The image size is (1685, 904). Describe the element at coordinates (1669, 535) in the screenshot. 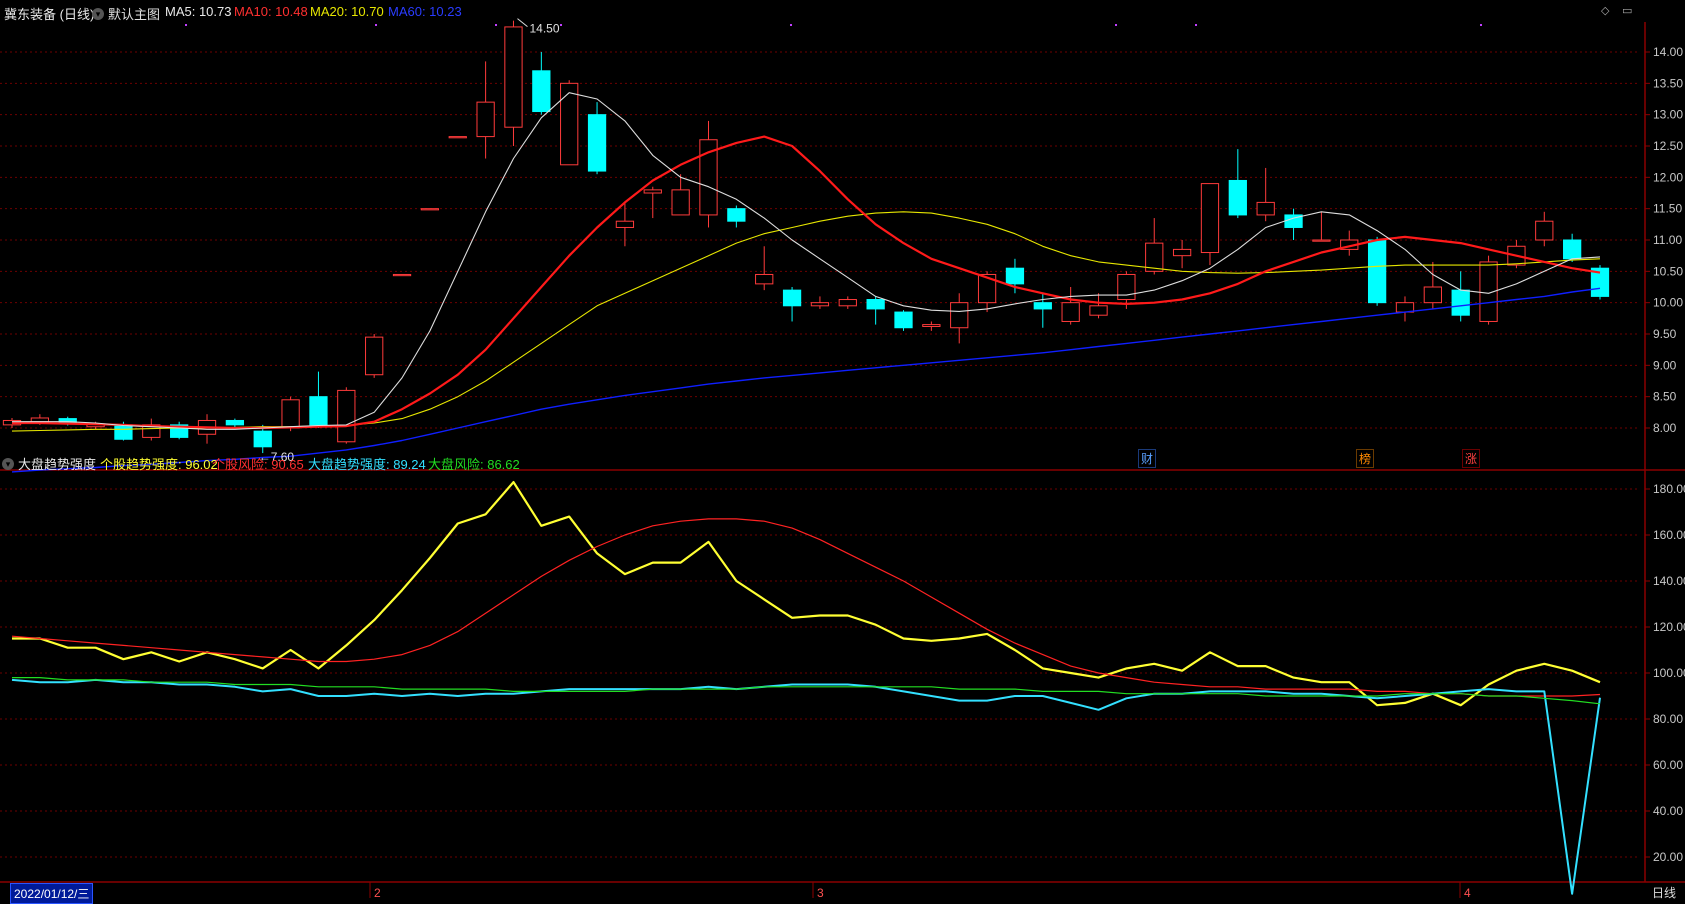

I see `indicator-tick-label: 160.00` at that location.